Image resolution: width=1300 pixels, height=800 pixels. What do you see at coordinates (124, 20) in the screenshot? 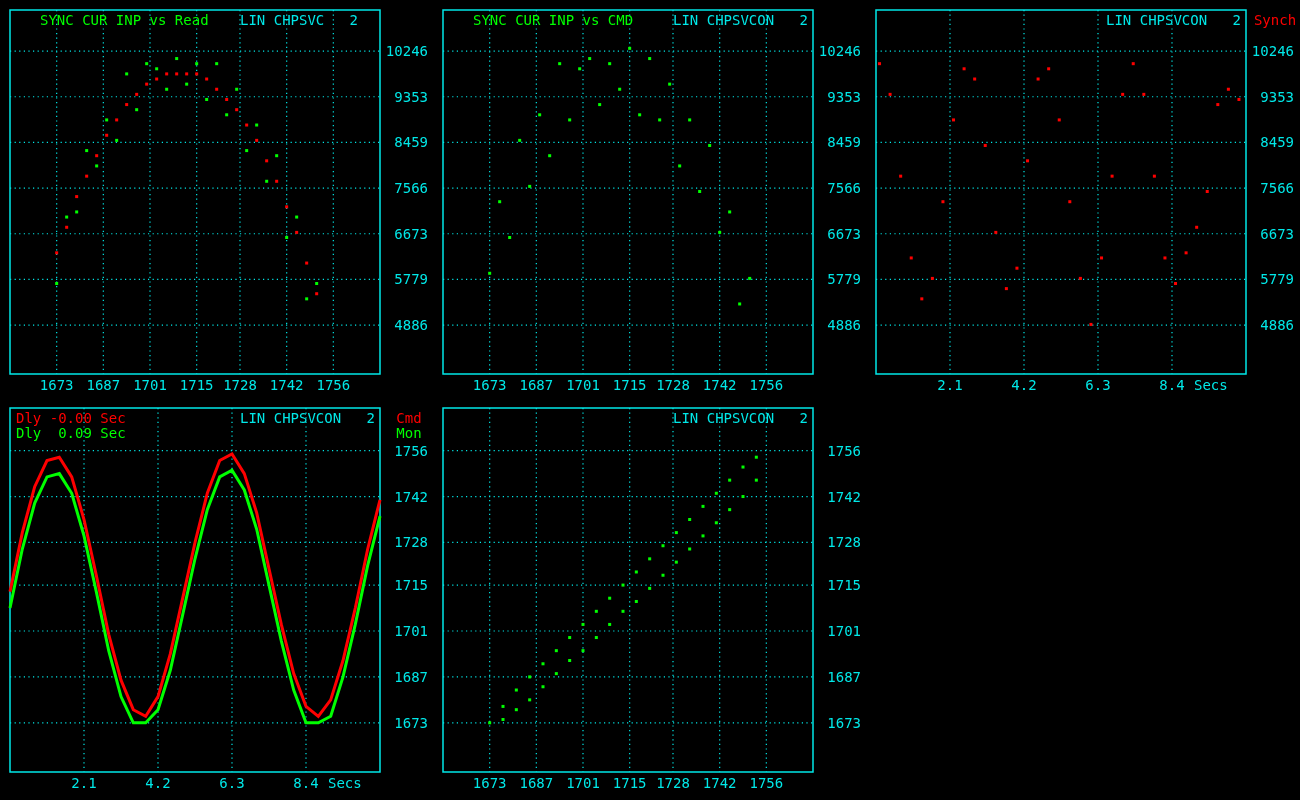
I see `chart-title: SYNC CUR INP vs Read` at bounding box center [124, 20].